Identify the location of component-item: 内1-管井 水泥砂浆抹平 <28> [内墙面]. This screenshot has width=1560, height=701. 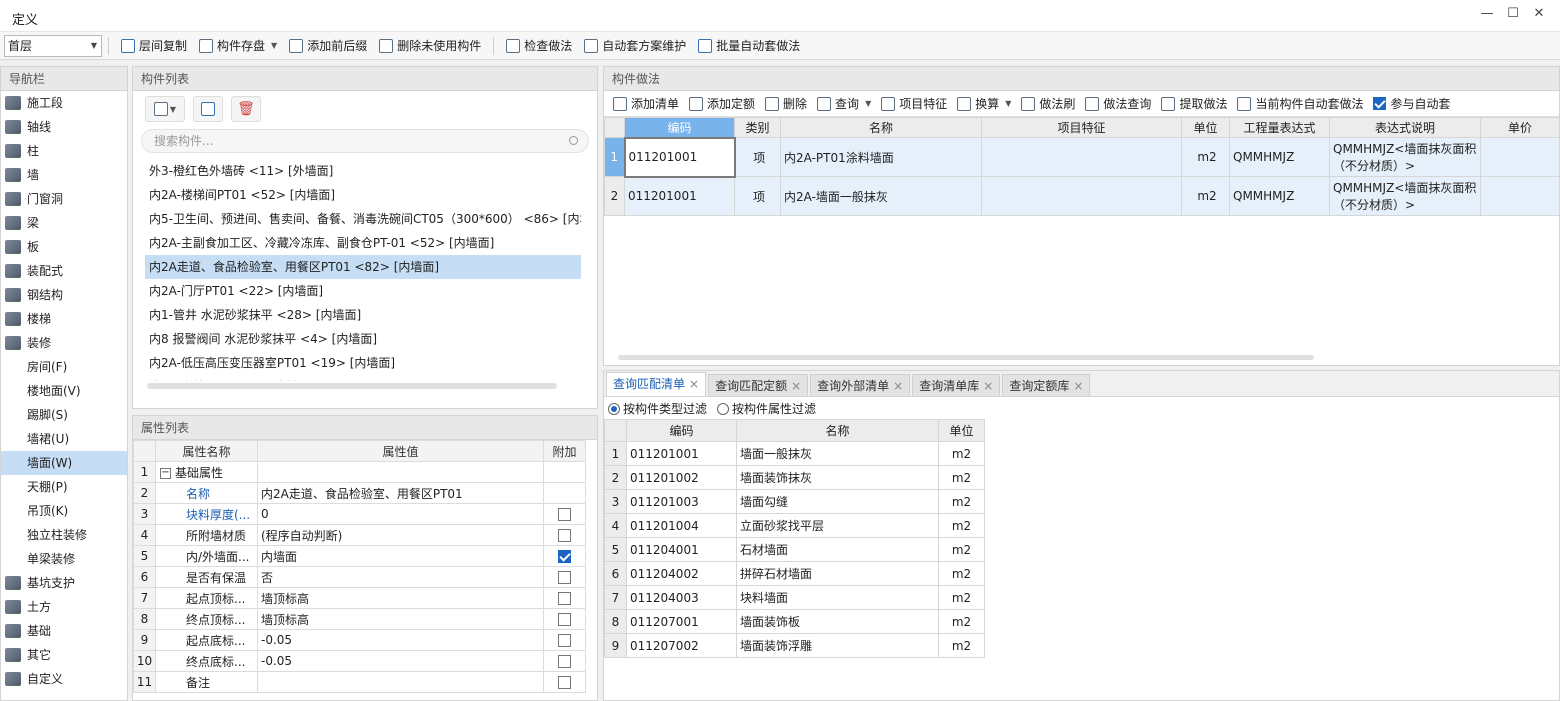
(357, 315).